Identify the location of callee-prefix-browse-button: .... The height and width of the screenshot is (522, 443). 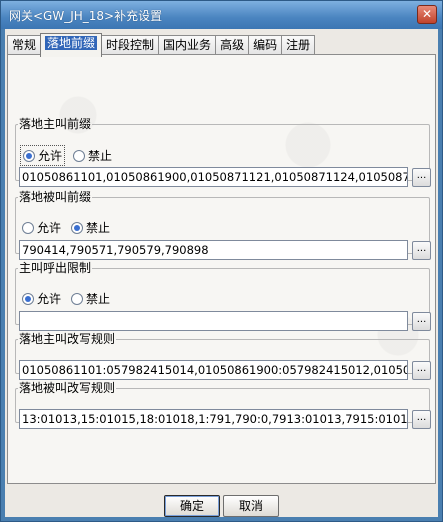
(421, 250).